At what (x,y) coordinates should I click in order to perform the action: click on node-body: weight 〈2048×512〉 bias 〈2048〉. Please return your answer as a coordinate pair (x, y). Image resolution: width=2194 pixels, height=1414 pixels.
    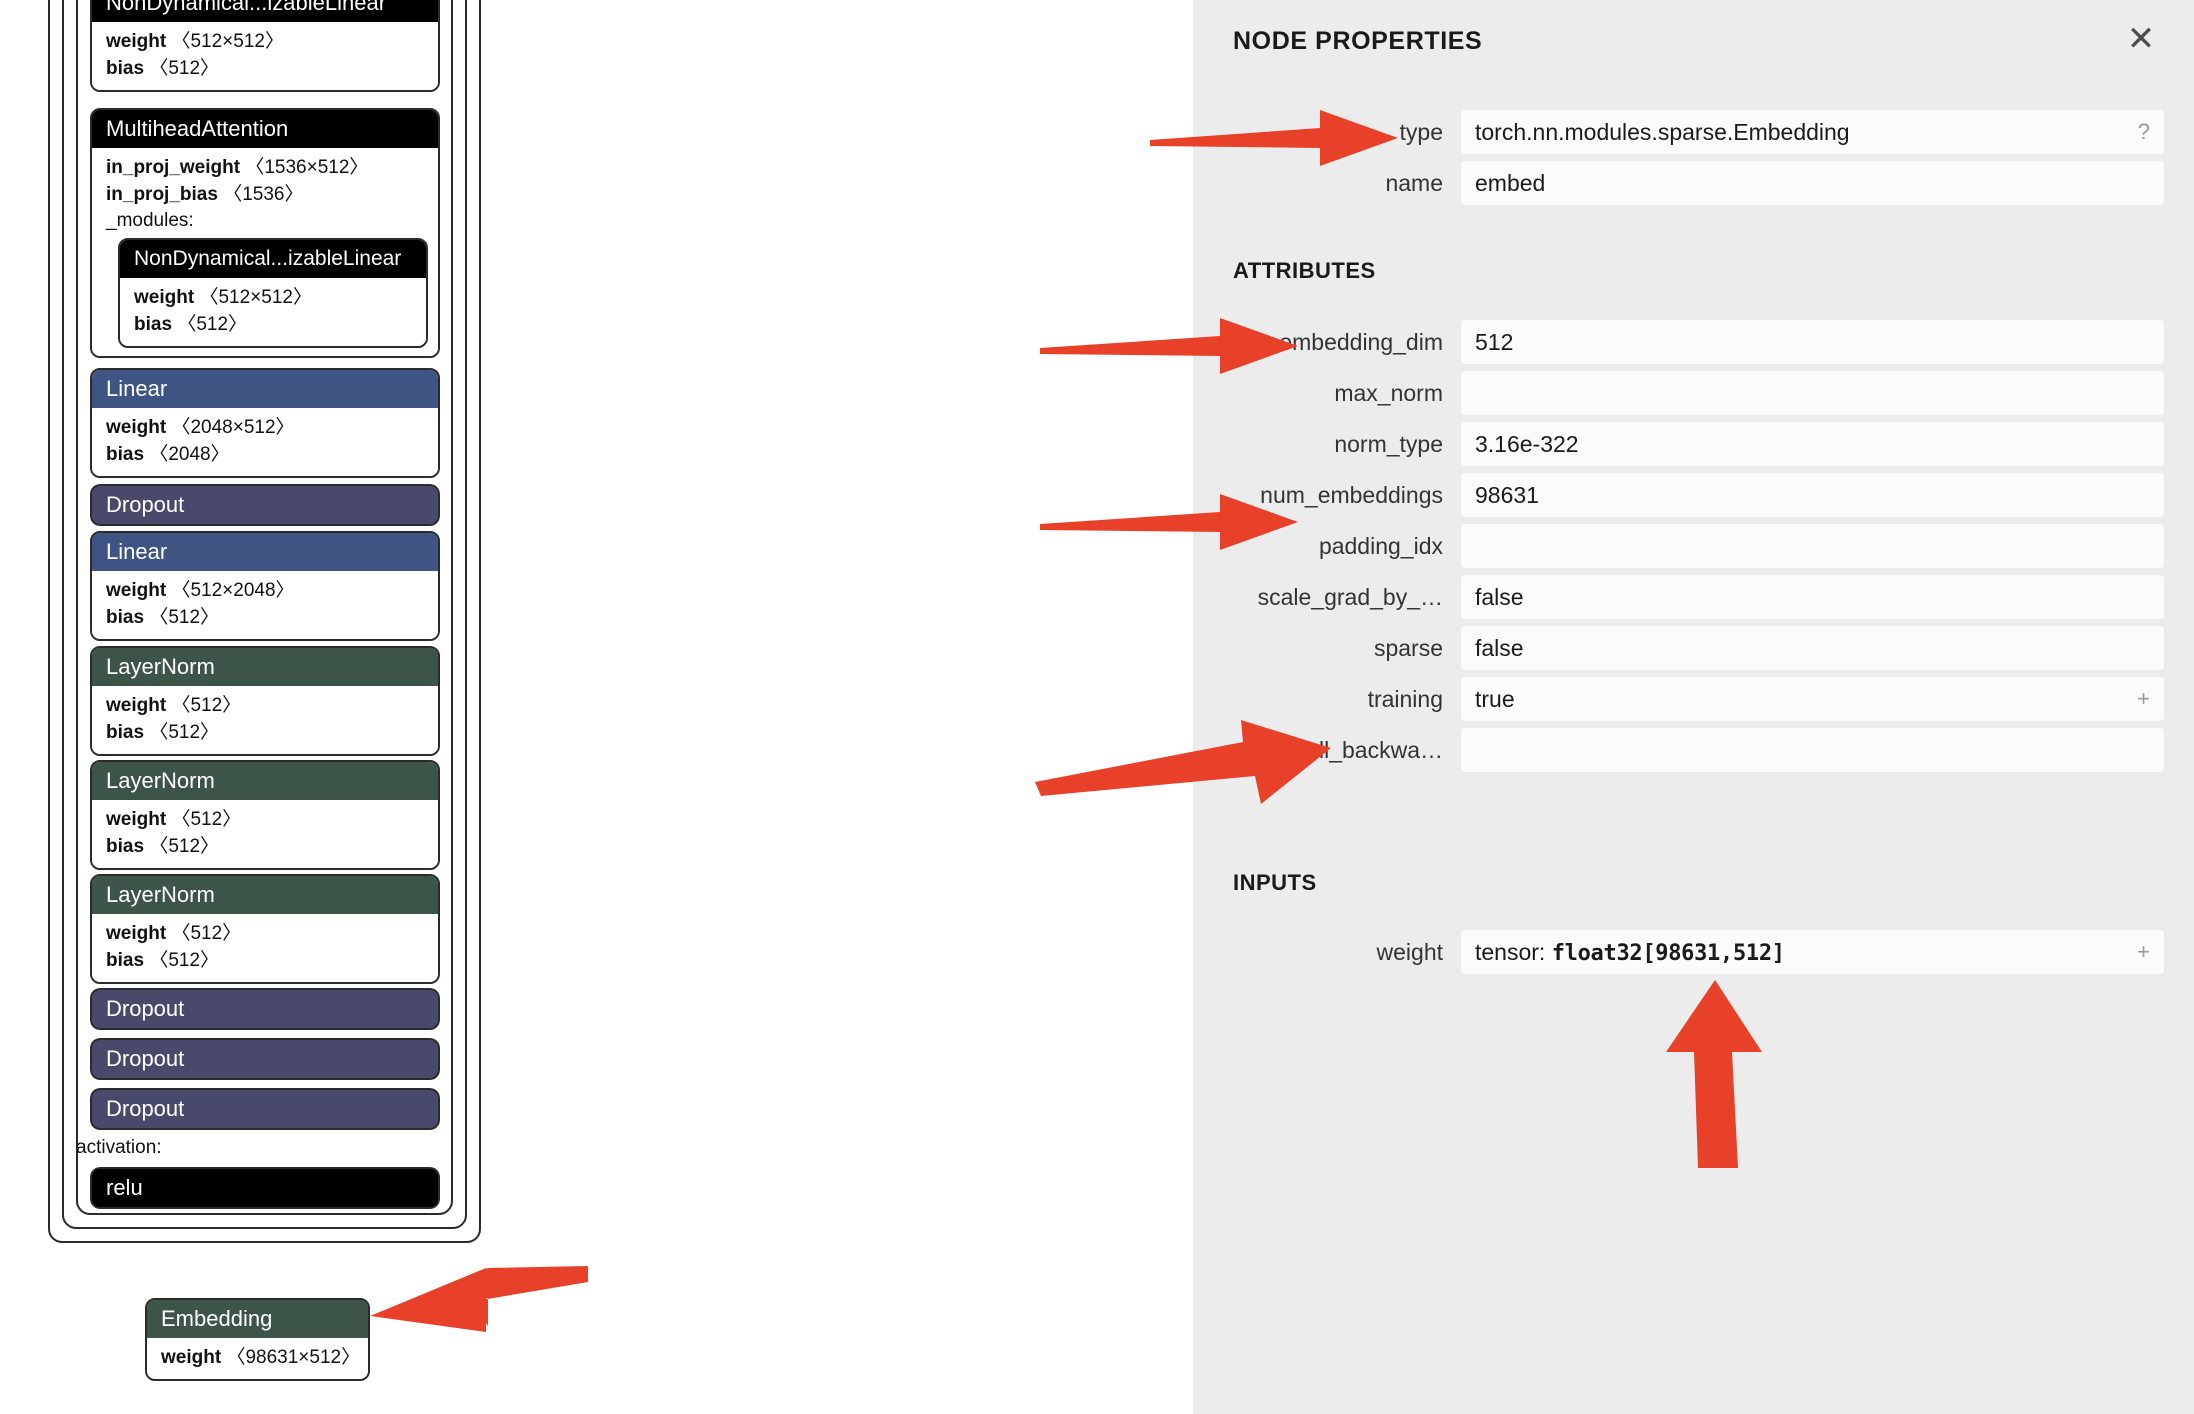
    Looking at the image, I should click on (265, 442).